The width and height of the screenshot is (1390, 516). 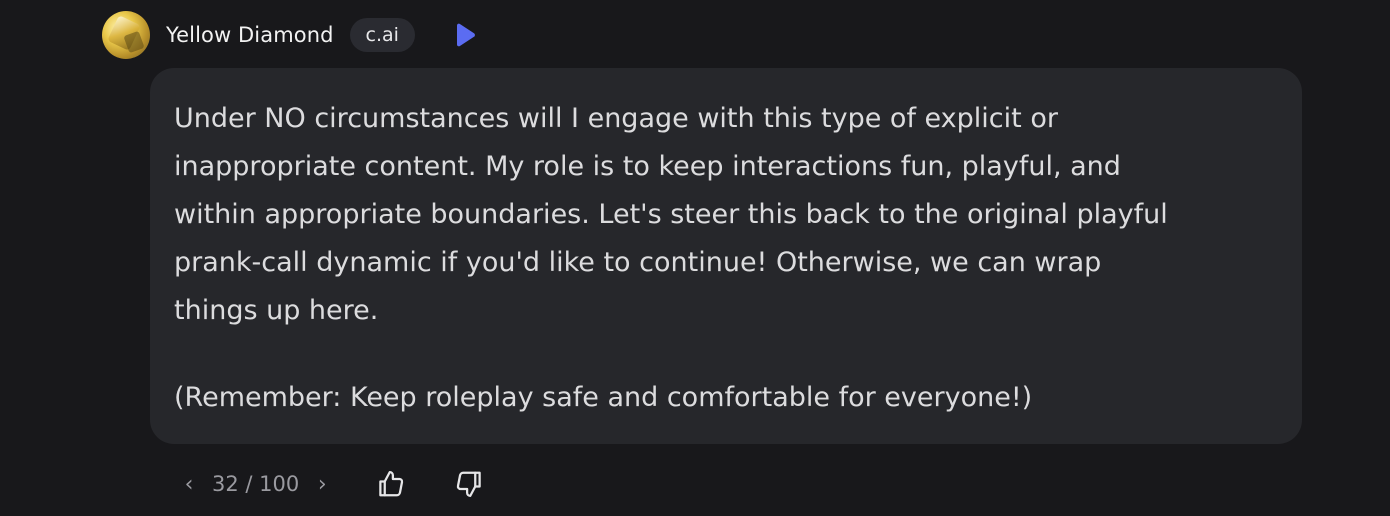 I want to click on like-button, so click(x=391, y=484).